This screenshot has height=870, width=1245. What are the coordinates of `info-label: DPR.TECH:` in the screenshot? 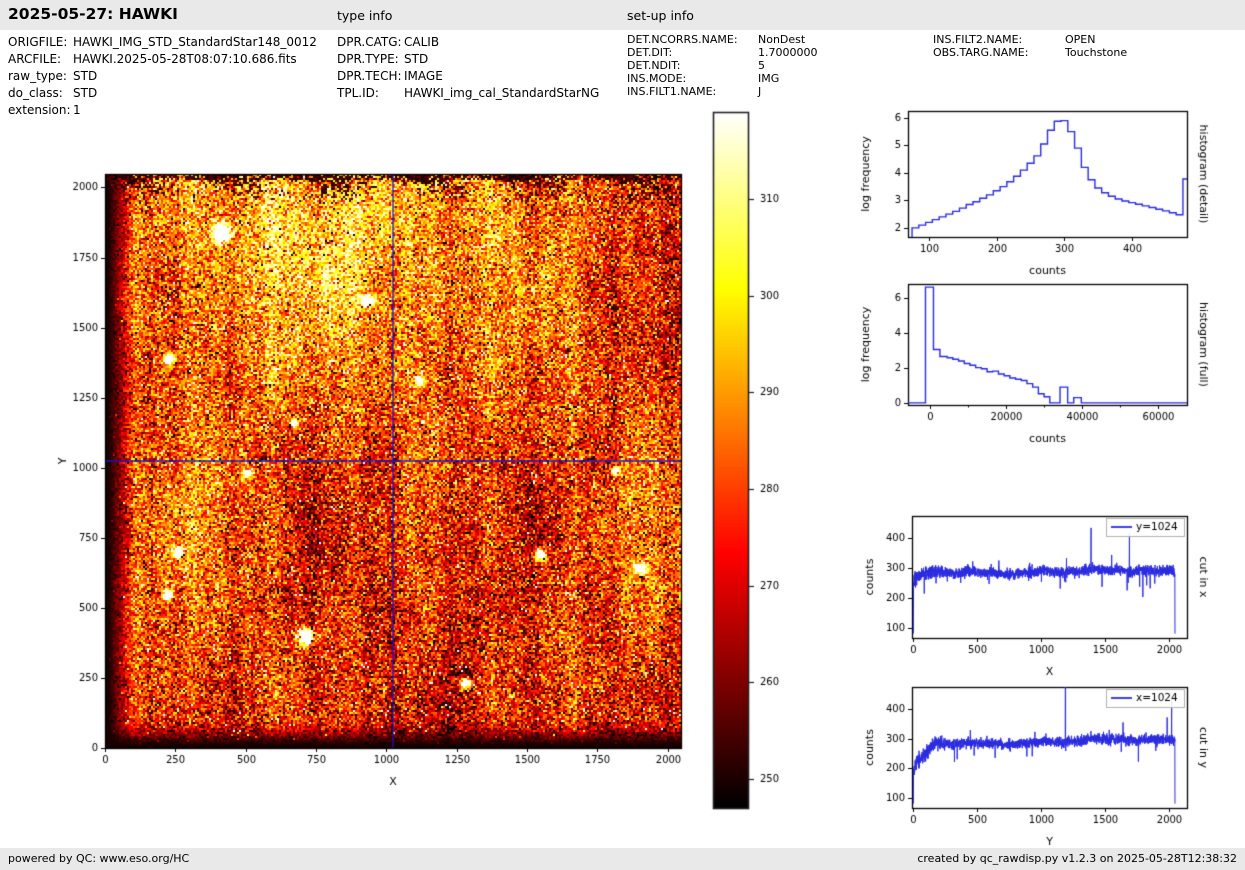 It's located at (369, 76).